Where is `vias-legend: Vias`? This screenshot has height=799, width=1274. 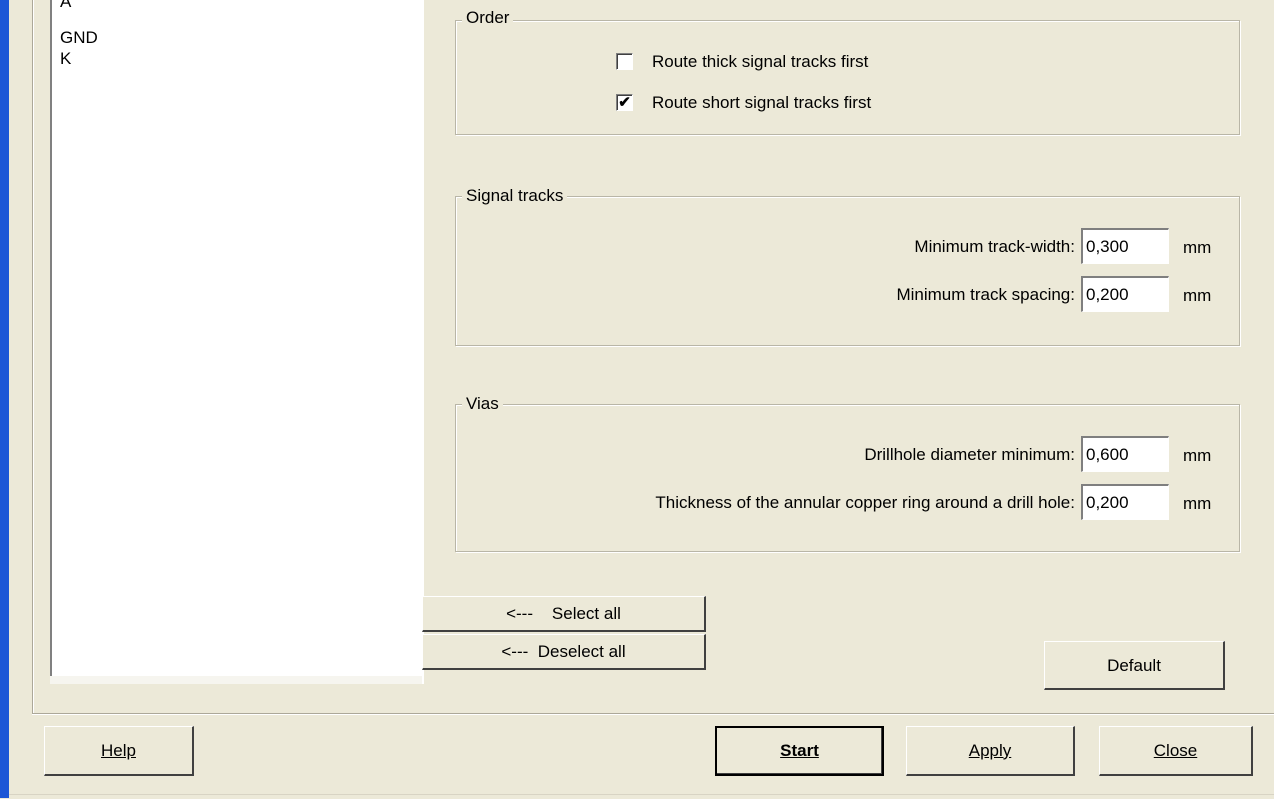 vias-legend: Vias is located at coordinates (482, 404).